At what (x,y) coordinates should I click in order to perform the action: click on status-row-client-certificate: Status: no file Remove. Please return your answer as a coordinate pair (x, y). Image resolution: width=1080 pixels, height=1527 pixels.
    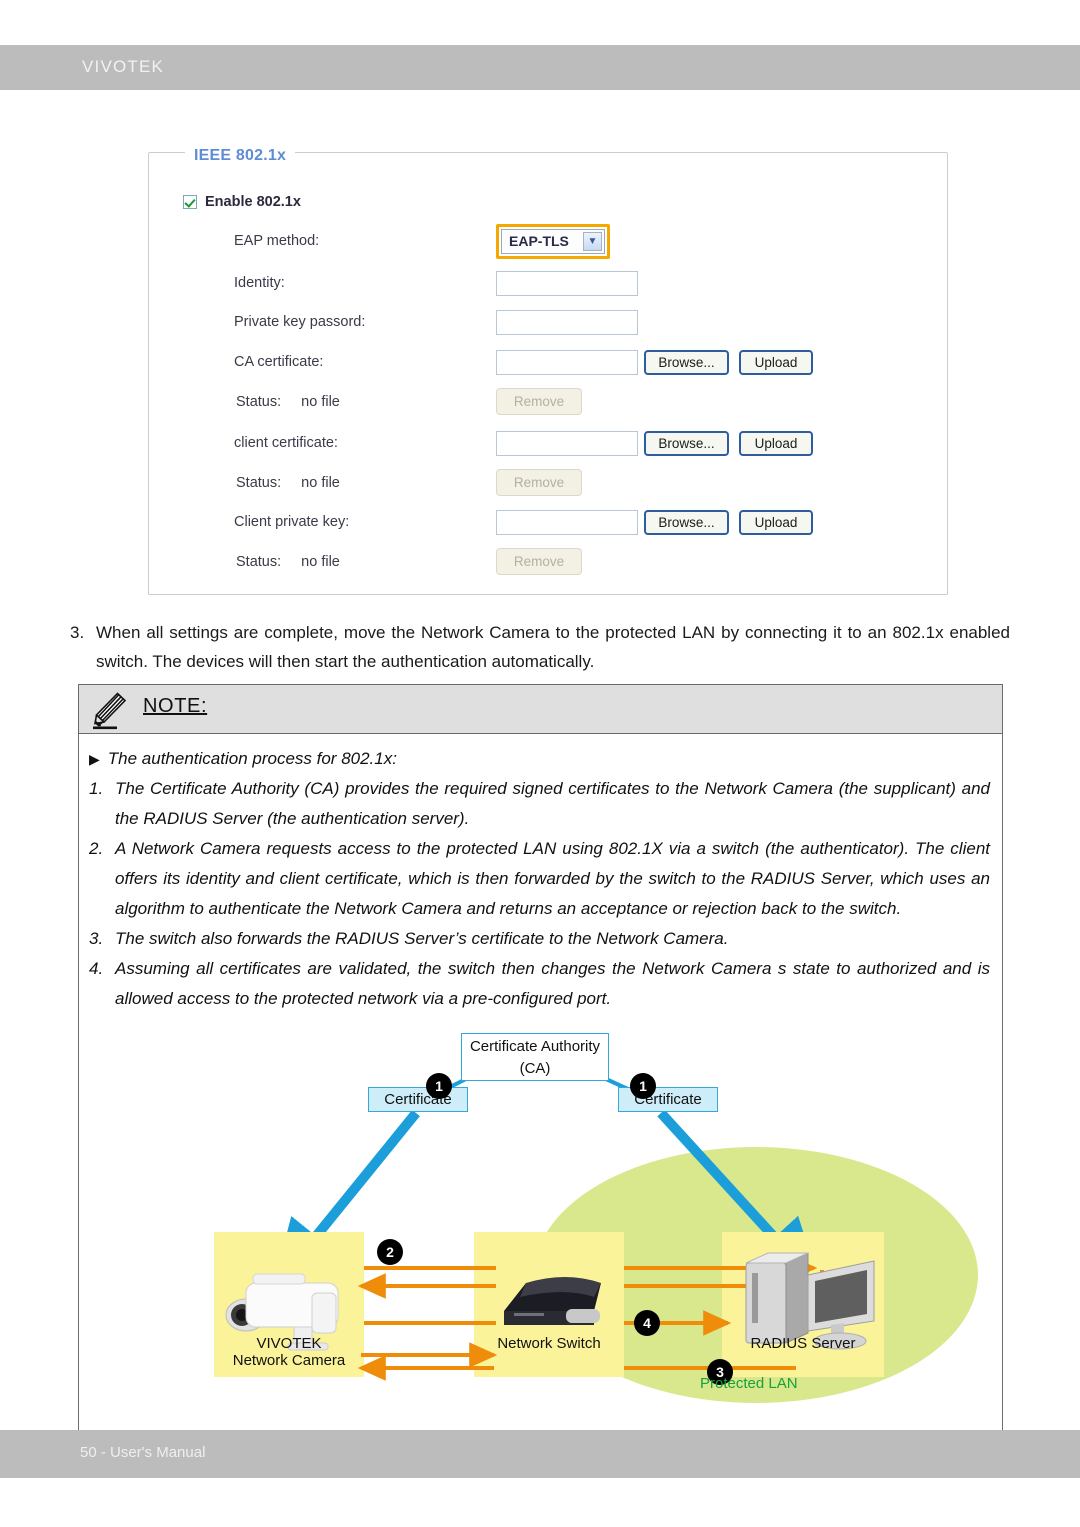
    Looking at the image, I should click on (409, 482).